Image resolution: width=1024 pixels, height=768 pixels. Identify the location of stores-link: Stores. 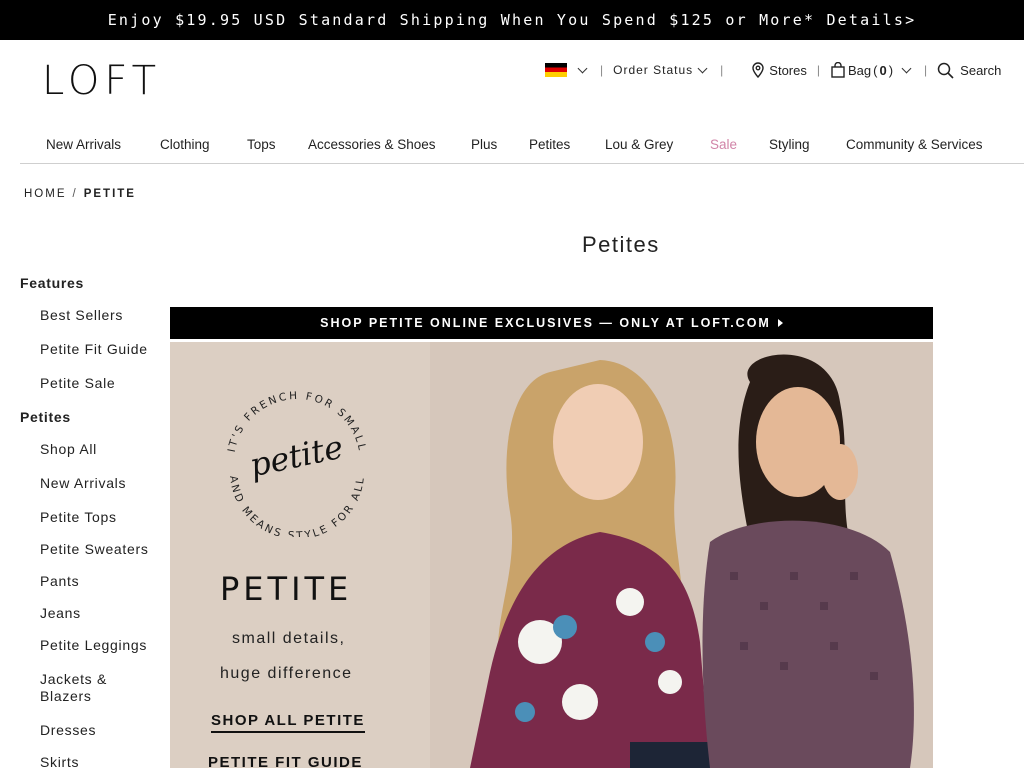
(779, 70).